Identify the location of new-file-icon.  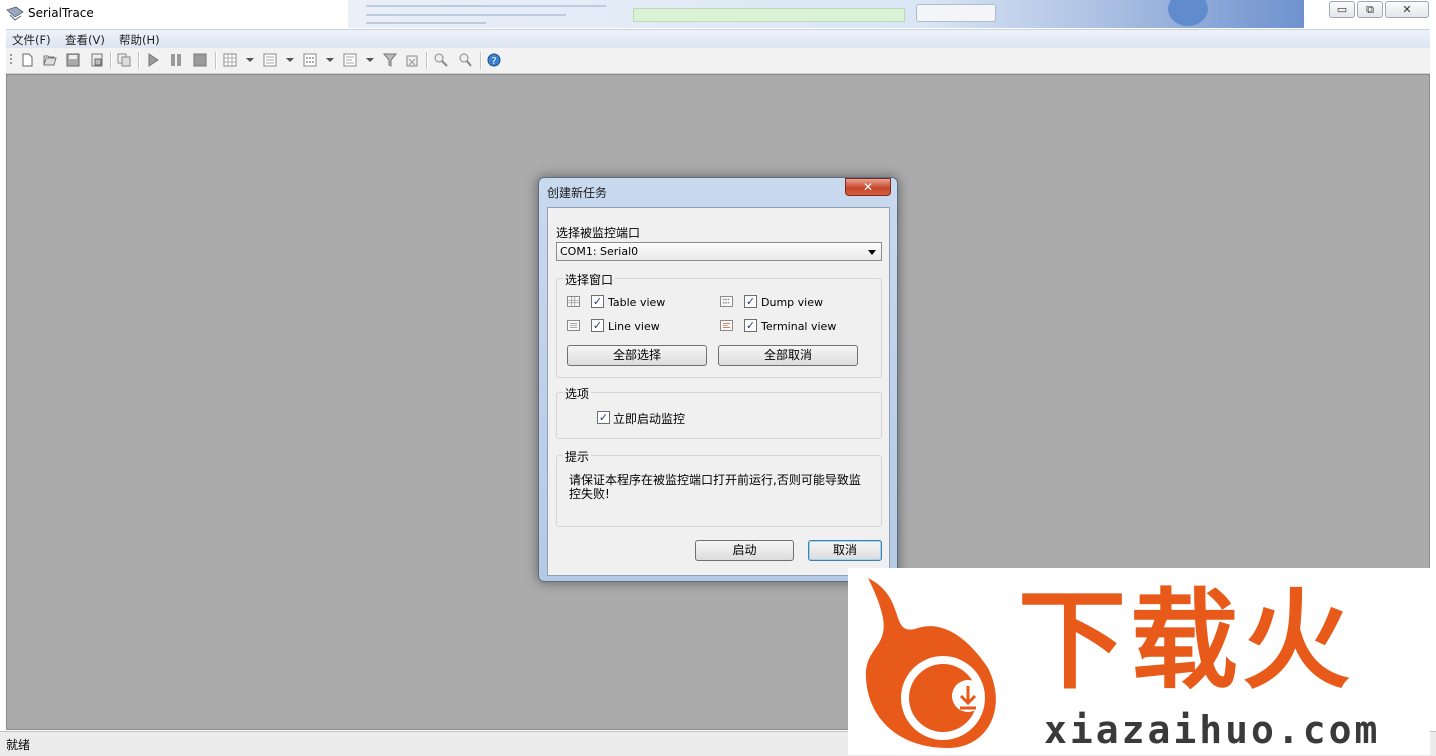
(27, 60).